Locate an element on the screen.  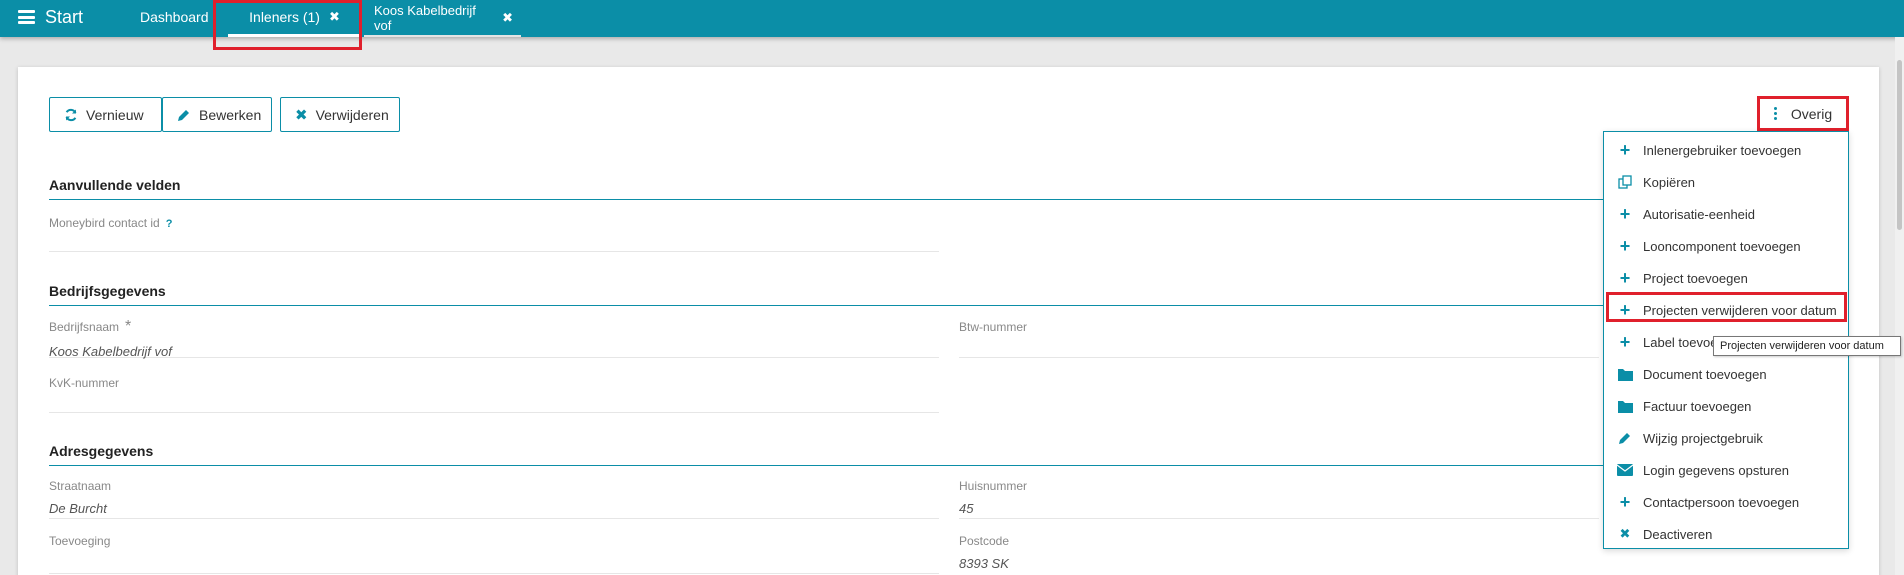
menu-item-label: Document toevoegen is located at coordinates (1705, 374).